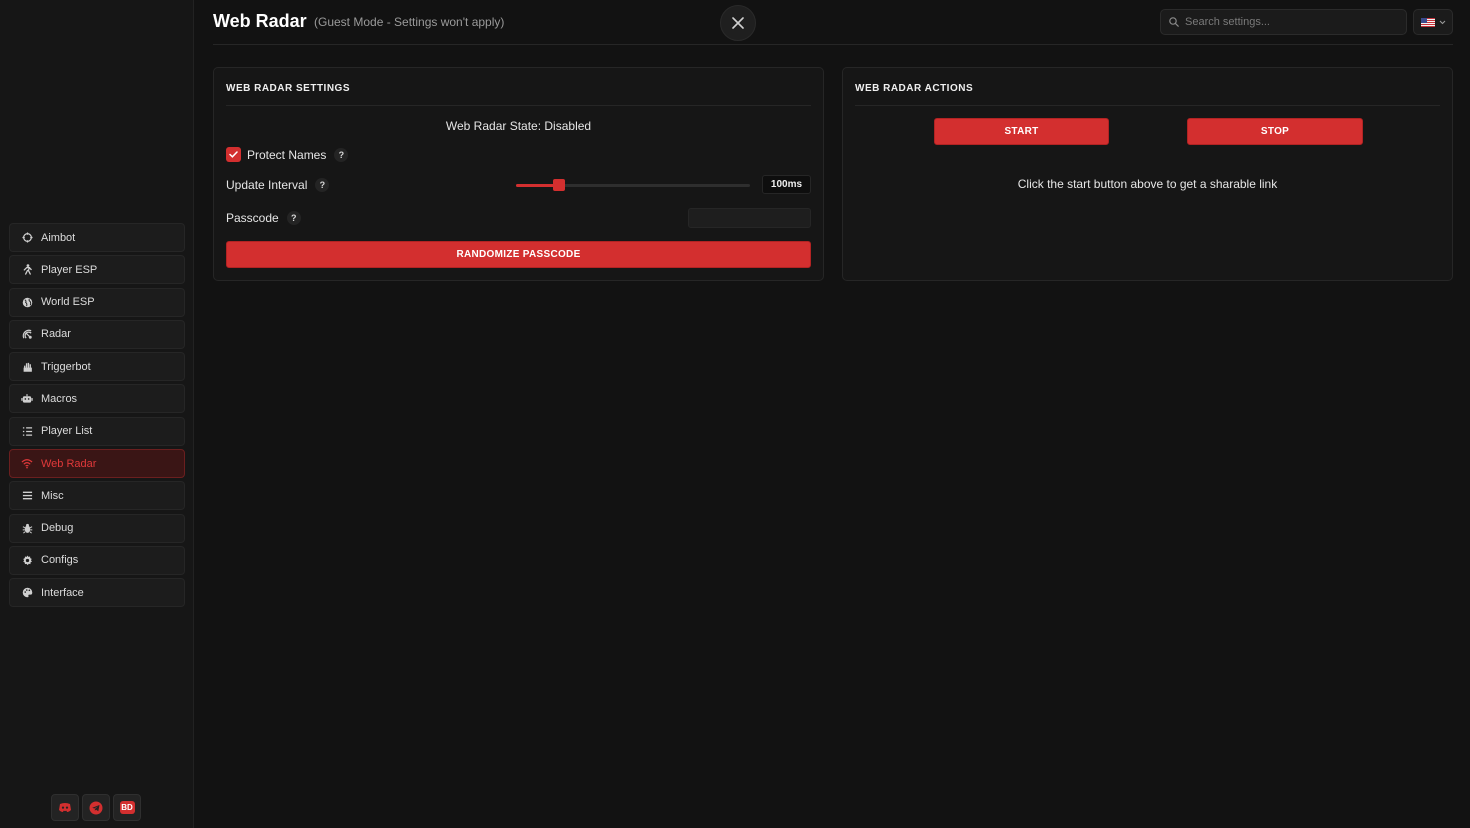 The image size is (1470, 828). Describe the element at coordinates (97, 528) in the screenshot. I see `sidebar-item-debug: Debug` at that location.